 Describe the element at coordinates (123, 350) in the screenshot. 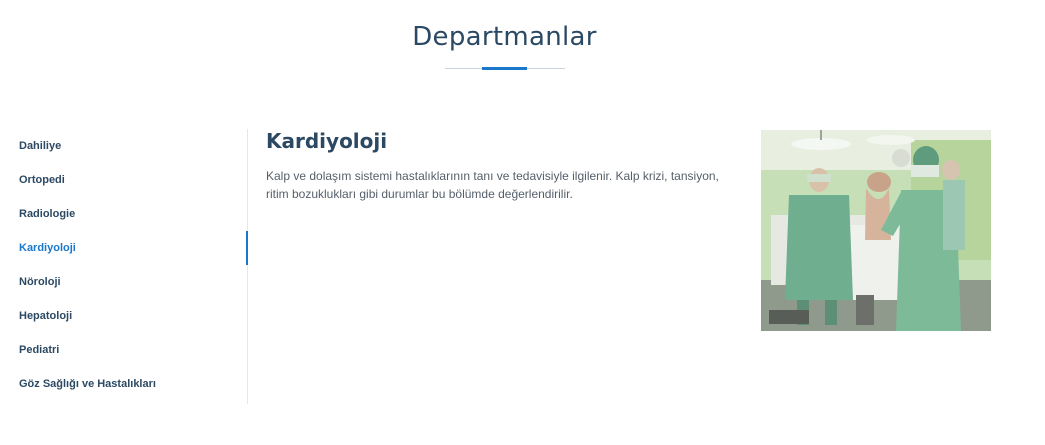

I see `tab-pediatri: Pediatri` at that location.